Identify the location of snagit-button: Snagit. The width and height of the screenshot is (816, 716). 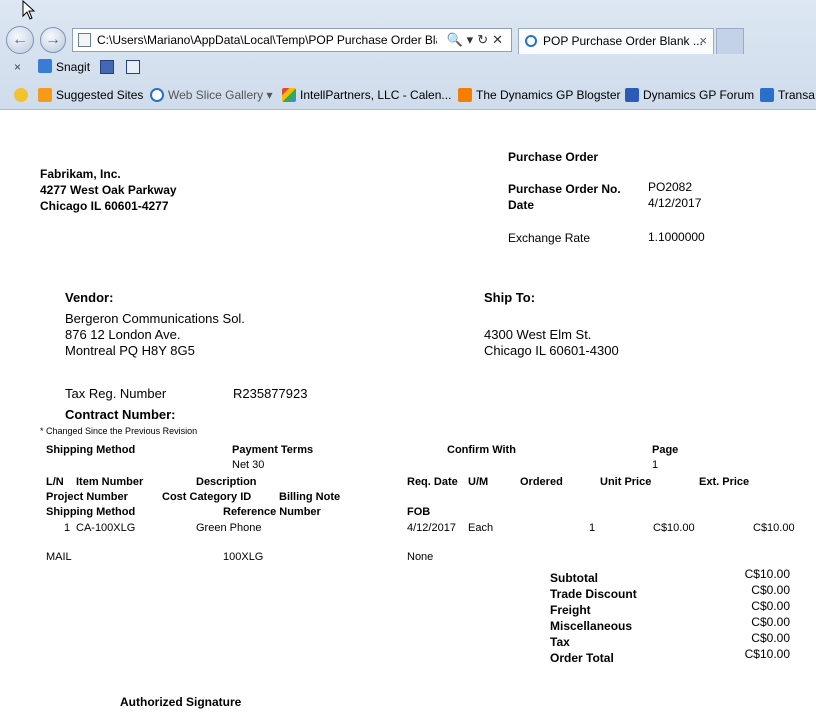
(73, 67).